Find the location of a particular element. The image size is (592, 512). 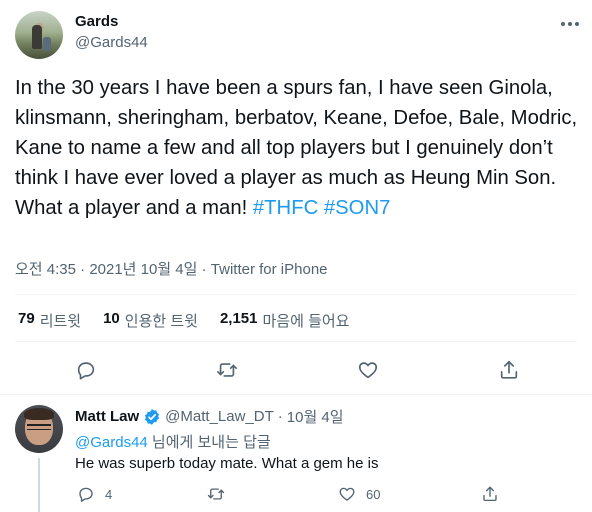

avatar-glasses is located at coordinates (39, 427).